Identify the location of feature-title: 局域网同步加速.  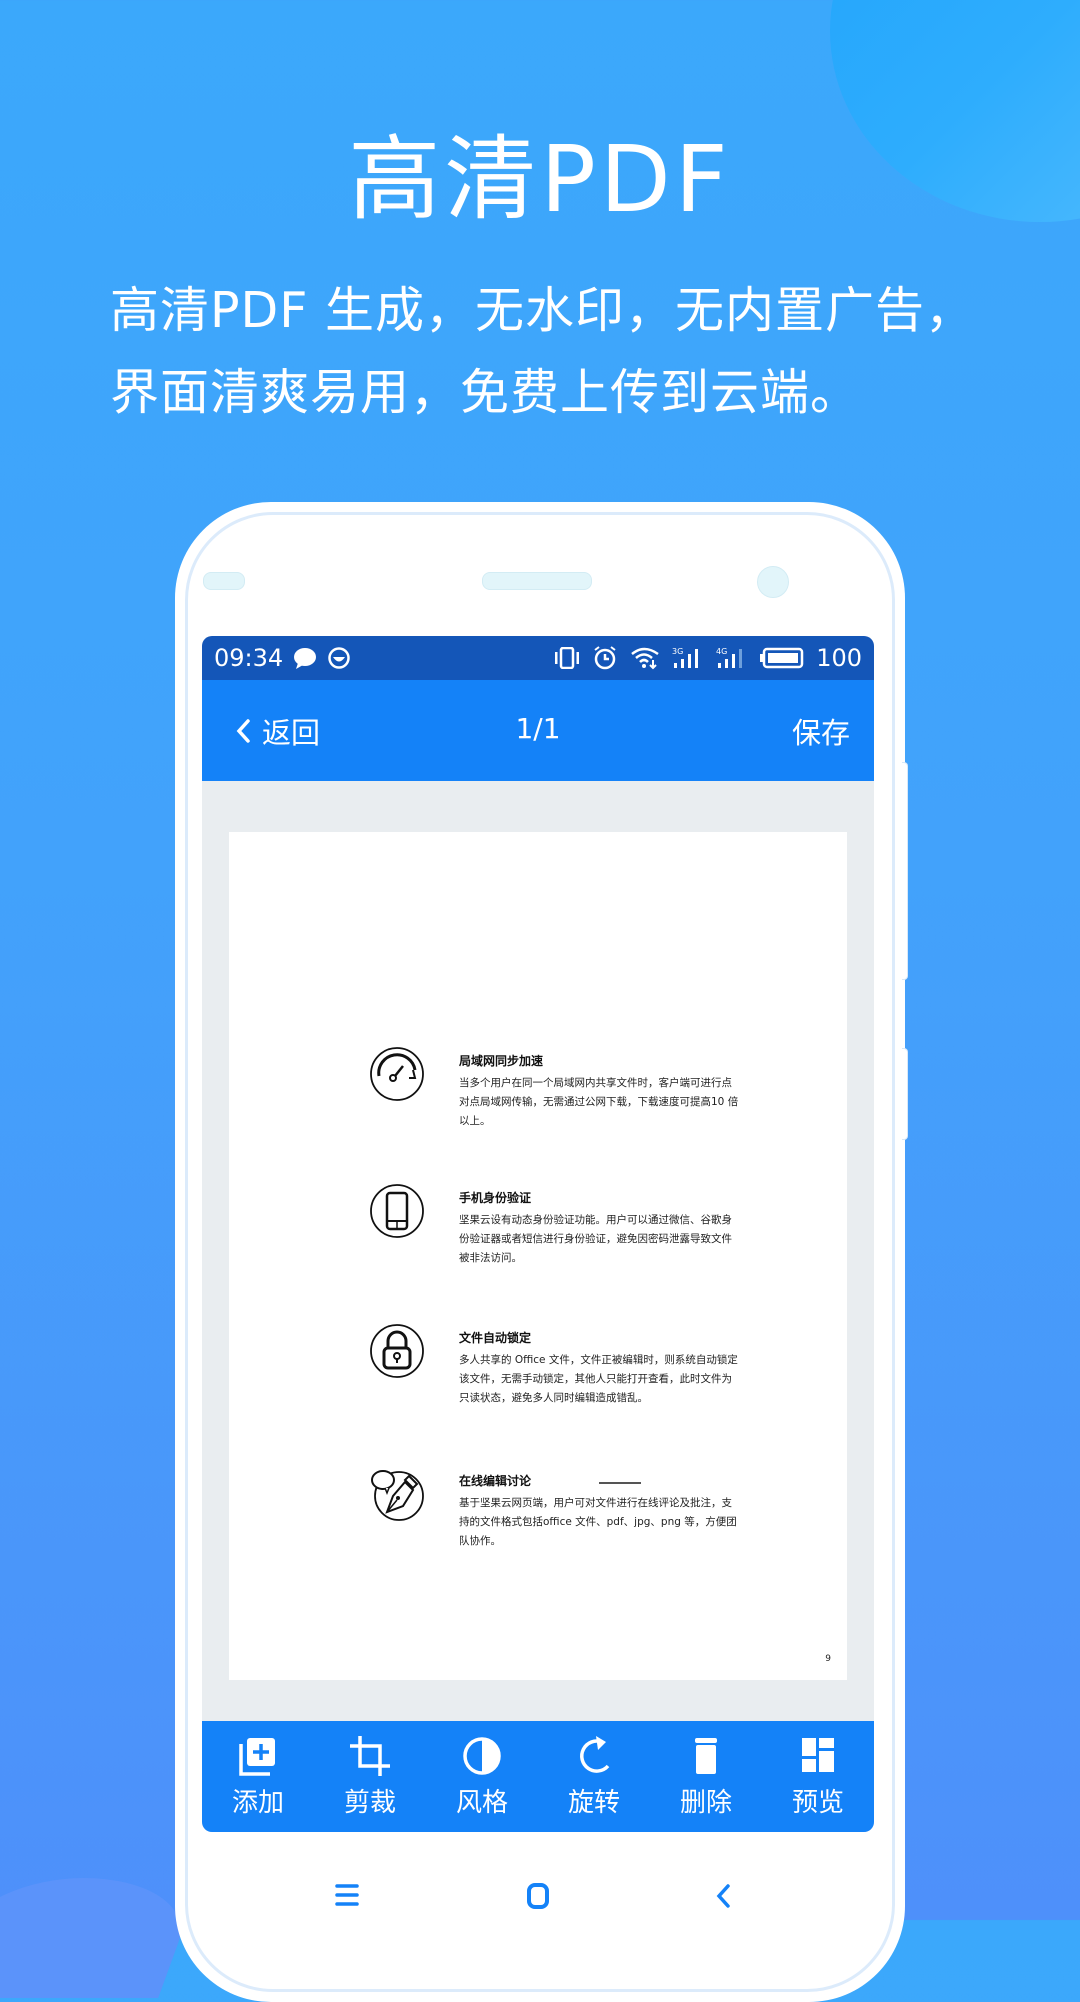
(501, 1061).